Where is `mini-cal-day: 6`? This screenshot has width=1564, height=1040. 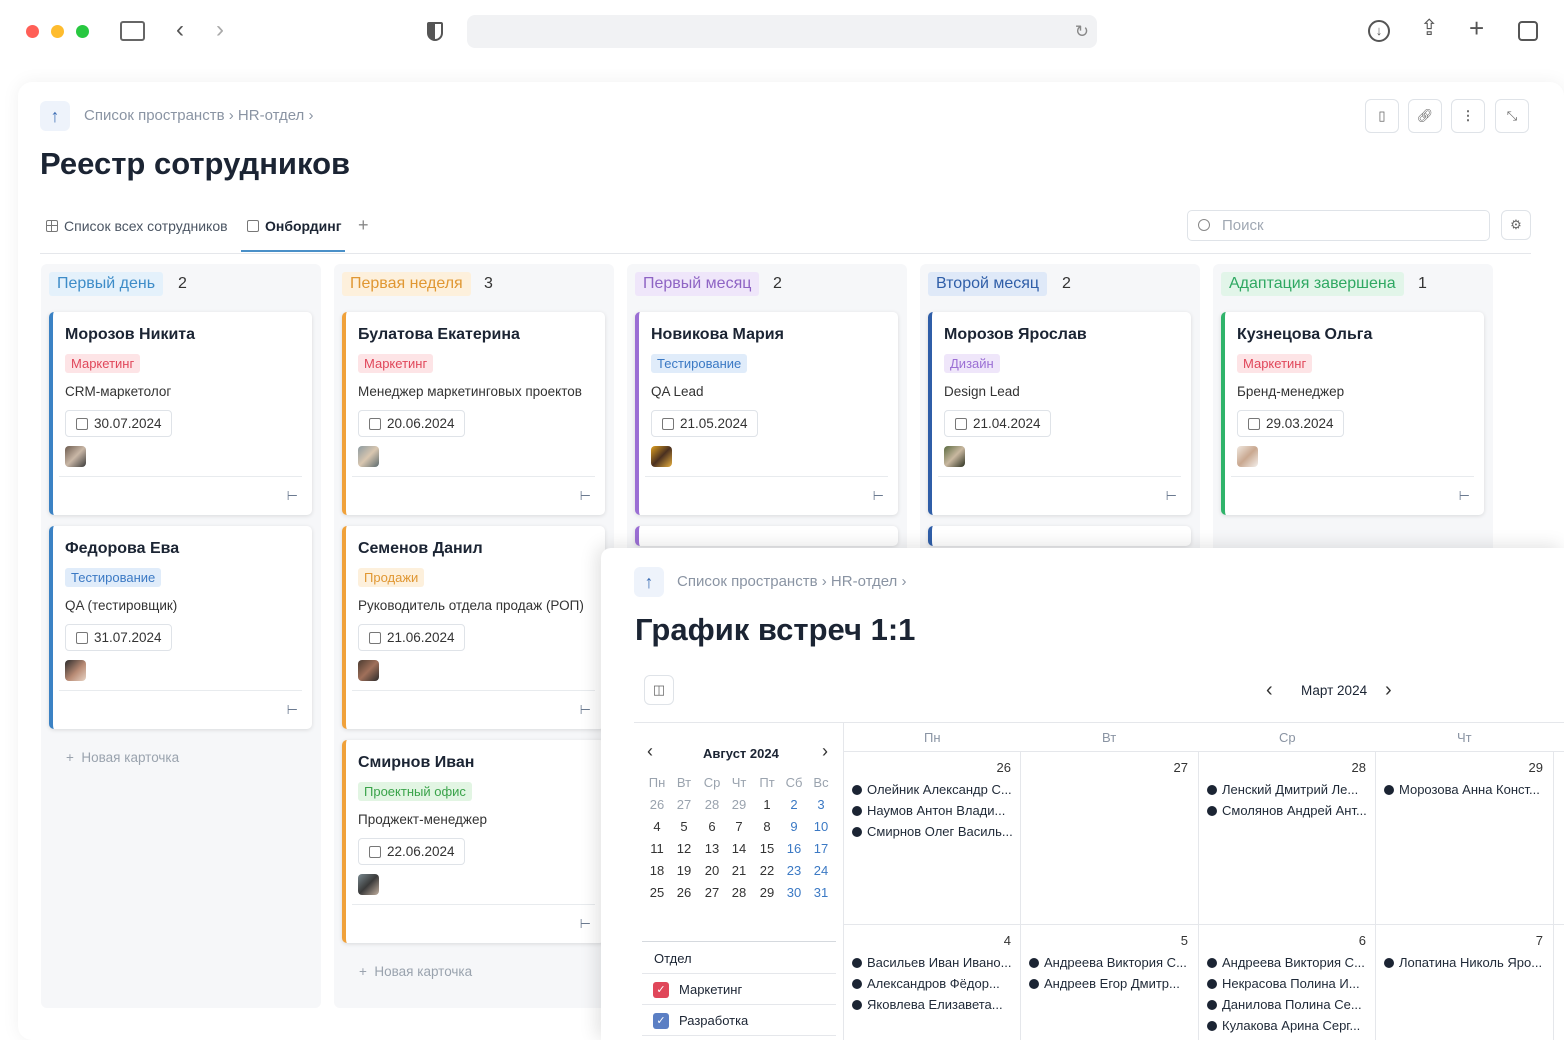 mini-cal-day: 6 is located at coordinates (712, 826).